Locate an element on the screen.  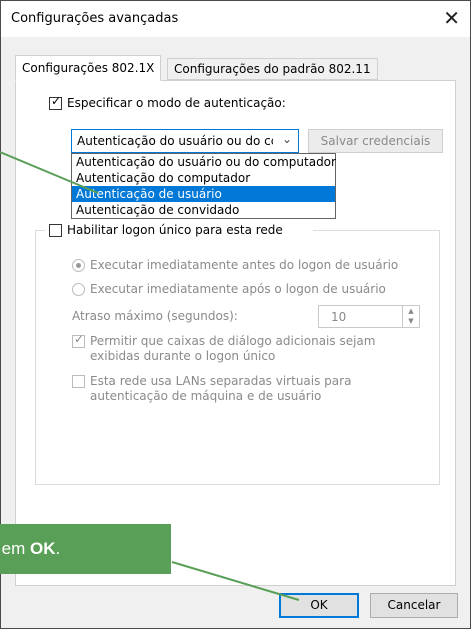
auth-option-guest: Autenticação de convidado is located at coordinates (203, 210).